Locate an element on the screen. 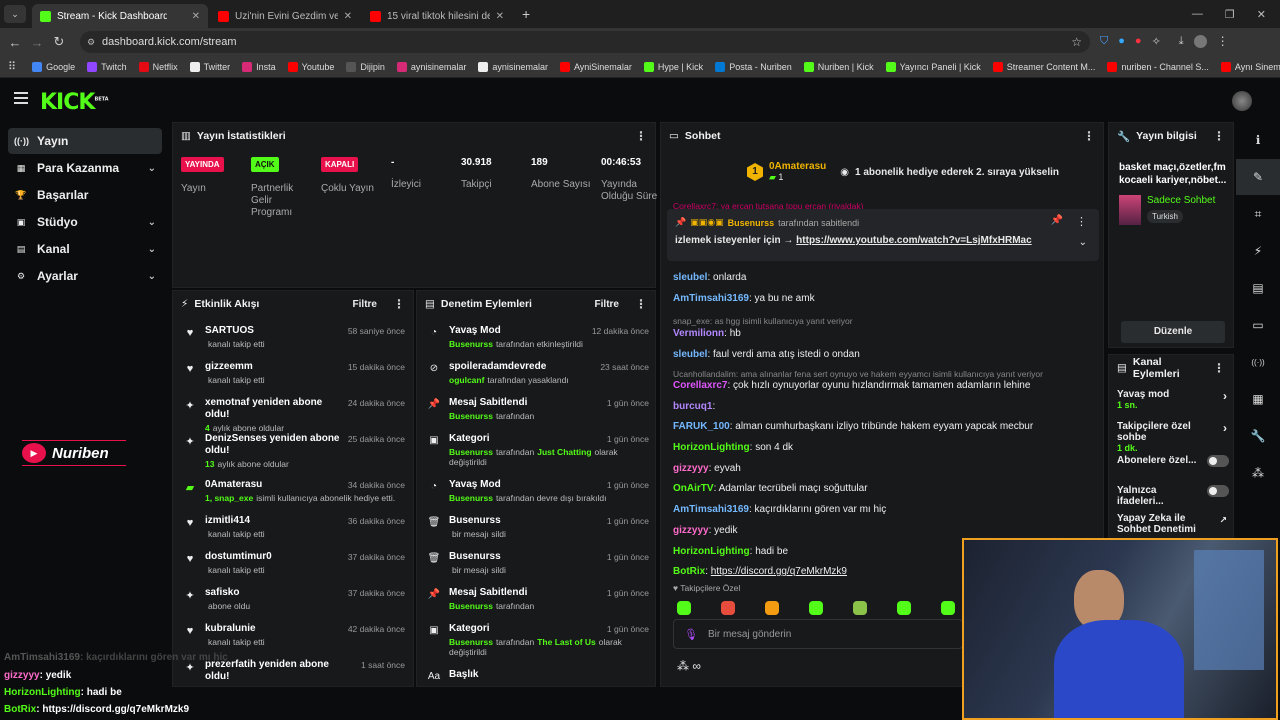 The height and width of the screenshot is (720, 1280). reload-icon: ↻ is located at coordinates (59, 42).